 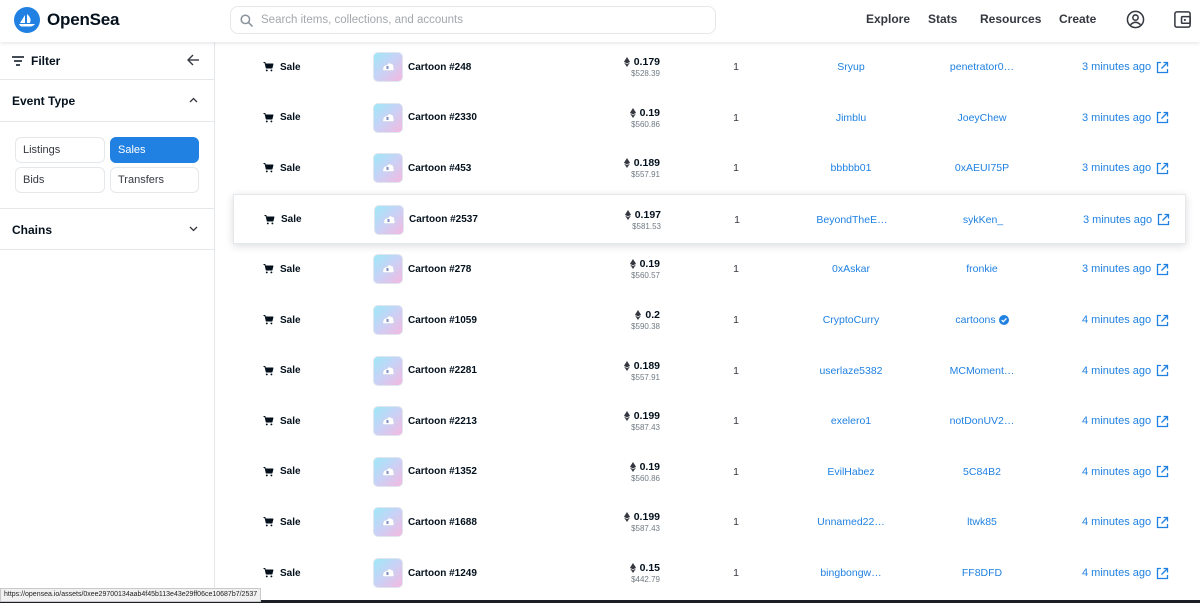 I want to click on from-account: userlaze5382, so click(x=850, y=371).